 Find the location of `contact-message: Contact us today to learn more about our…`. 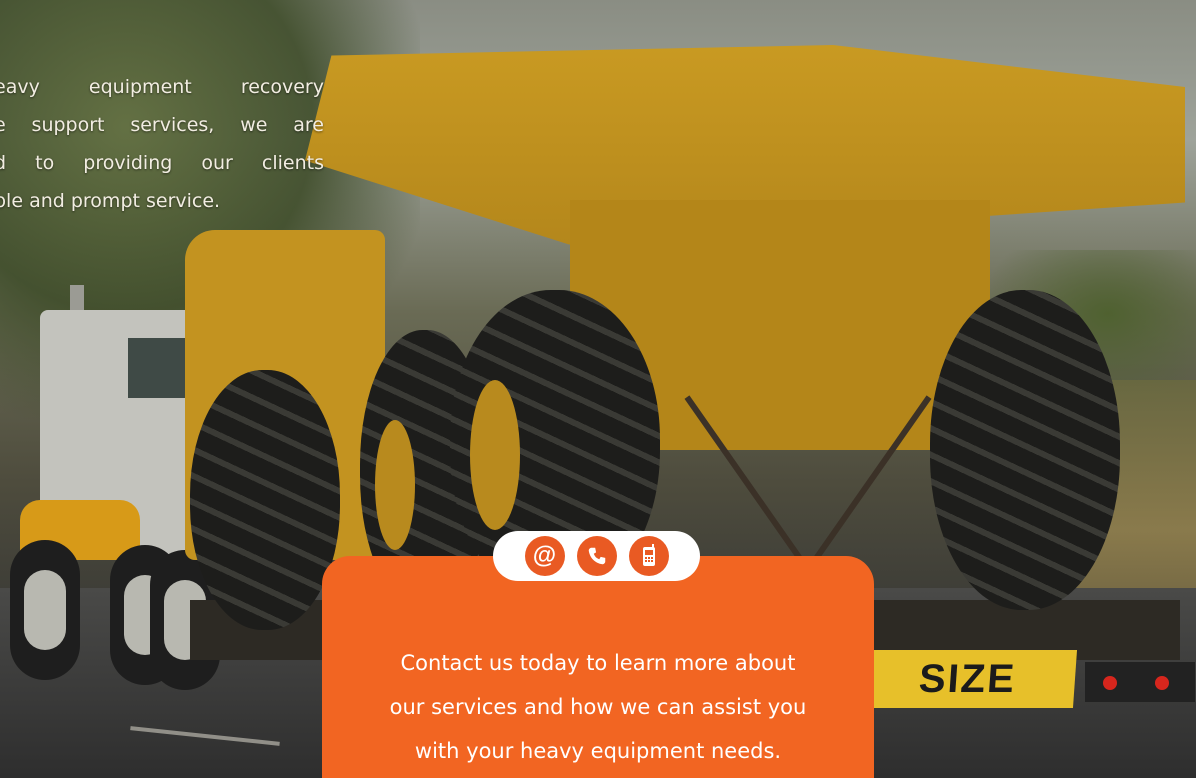

contact-message: Contact us today to learn more about our… is located at coordinates (598, 707).